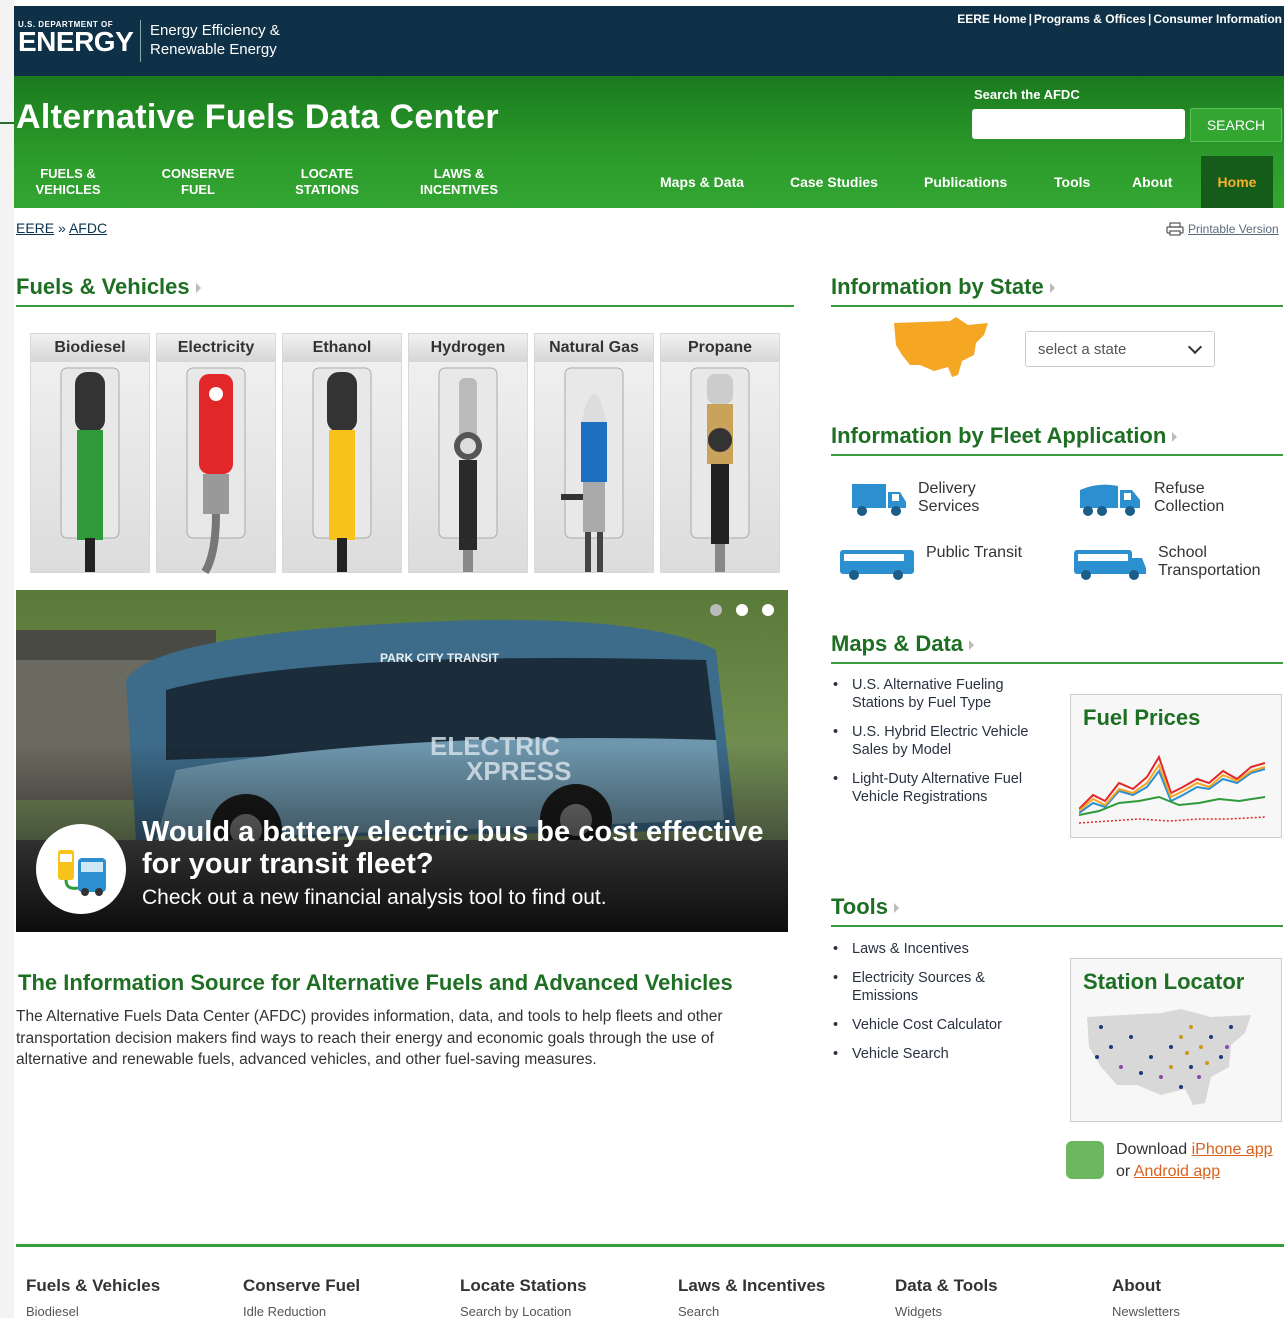 This screenshot has width=1284, height=1318. What do you see at coordinates (1085, 1160) in the screenshot?
I see `station-locator-app-icon` at bounding box center [1085, 1160].